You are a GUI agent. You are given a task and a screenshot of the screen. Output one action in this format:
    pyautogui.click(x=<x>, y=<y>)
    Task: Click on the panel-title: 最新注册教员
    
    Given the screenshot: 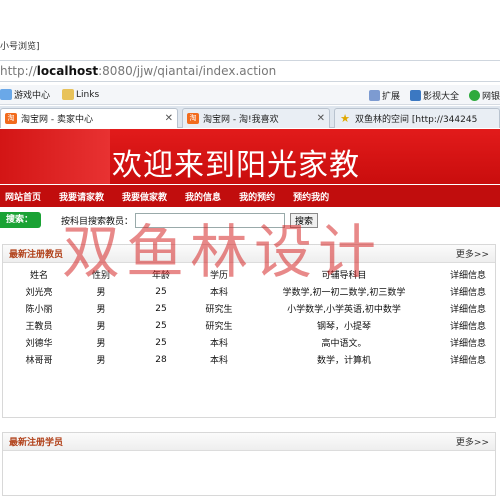 What is the action you would take?
    pyautogui.click(x=36, y=255)
    